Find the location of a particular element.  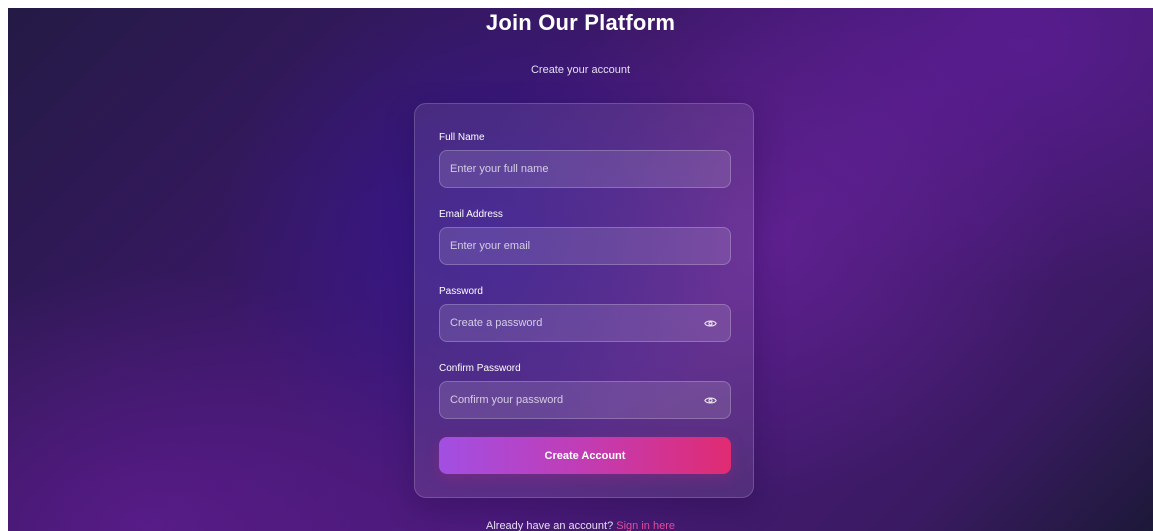

signin-prompt-text: Already have an account? is located at coordinates (550, 525).